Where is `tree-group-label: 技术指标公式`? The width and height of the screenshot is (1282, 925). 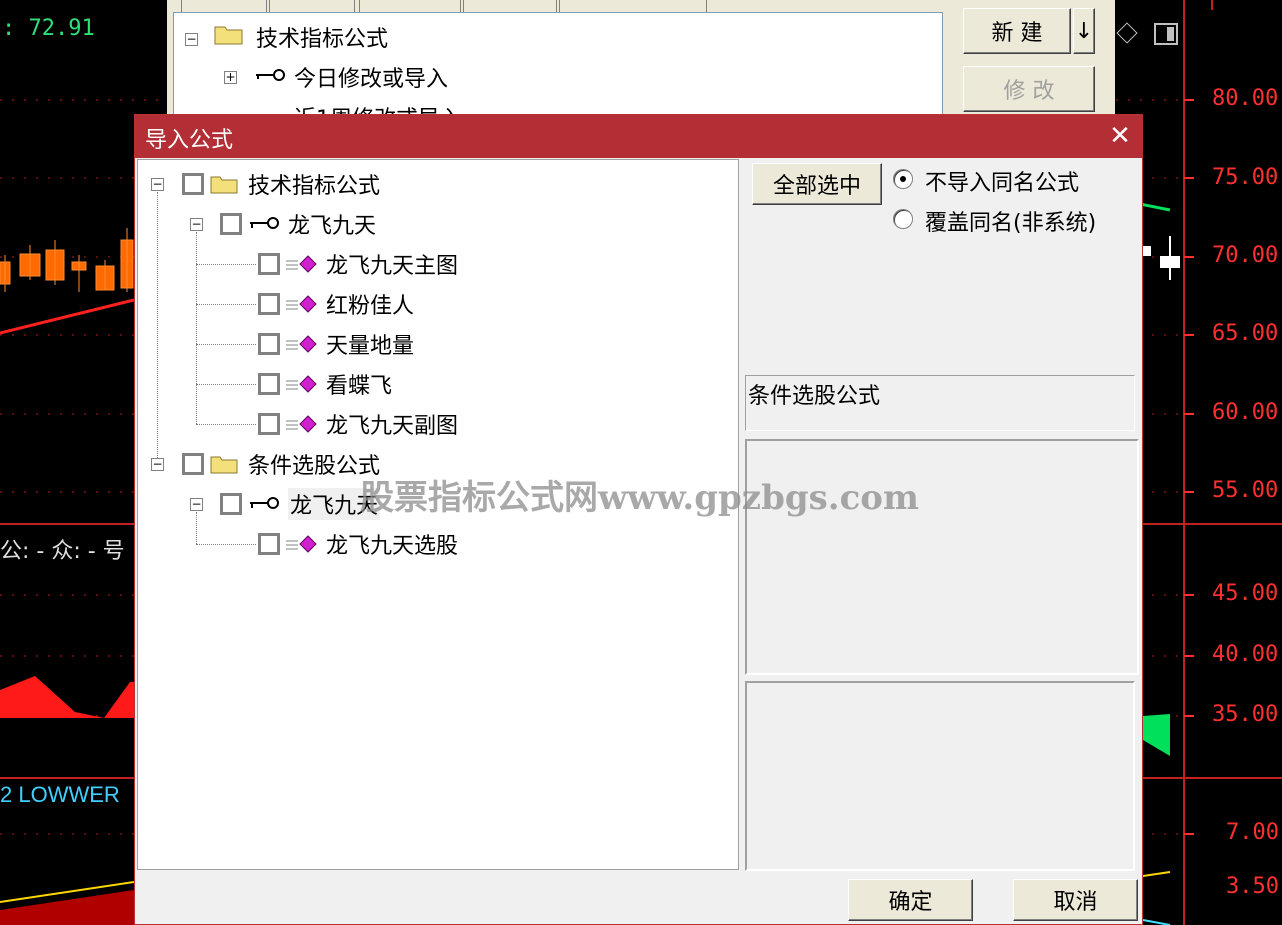 tree-group-label: 技术指标公式 is located at coordinates (314, 186).